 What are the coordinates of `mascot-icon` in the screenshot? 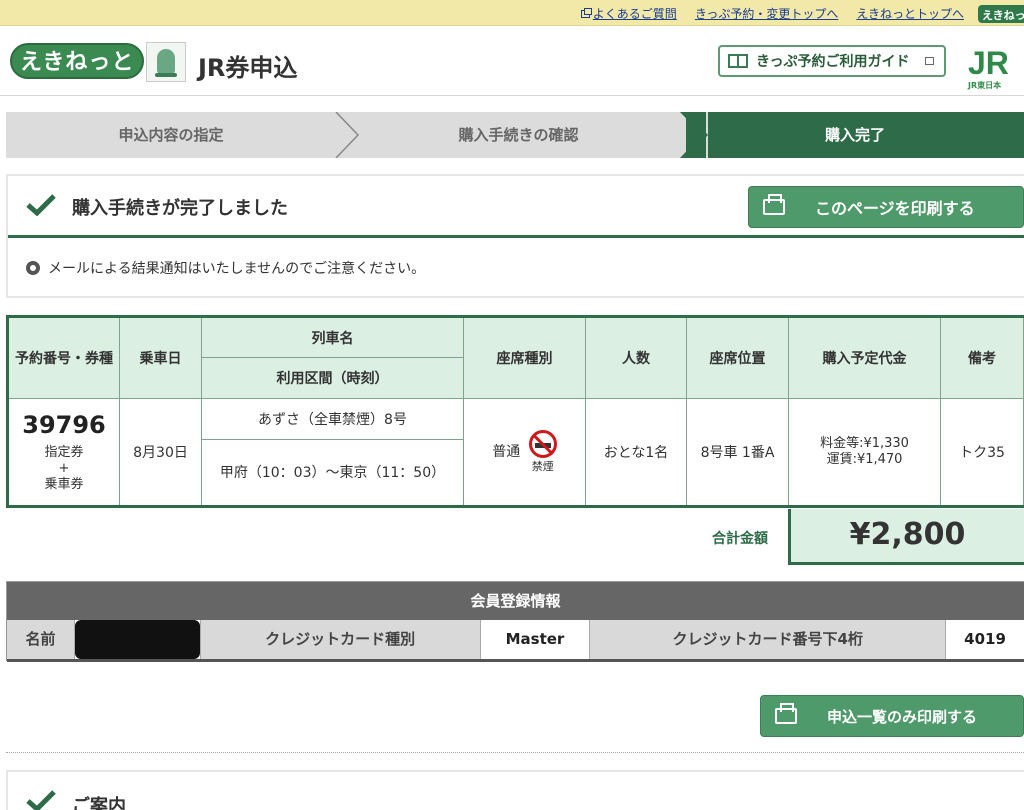 It's located at (166, 62).